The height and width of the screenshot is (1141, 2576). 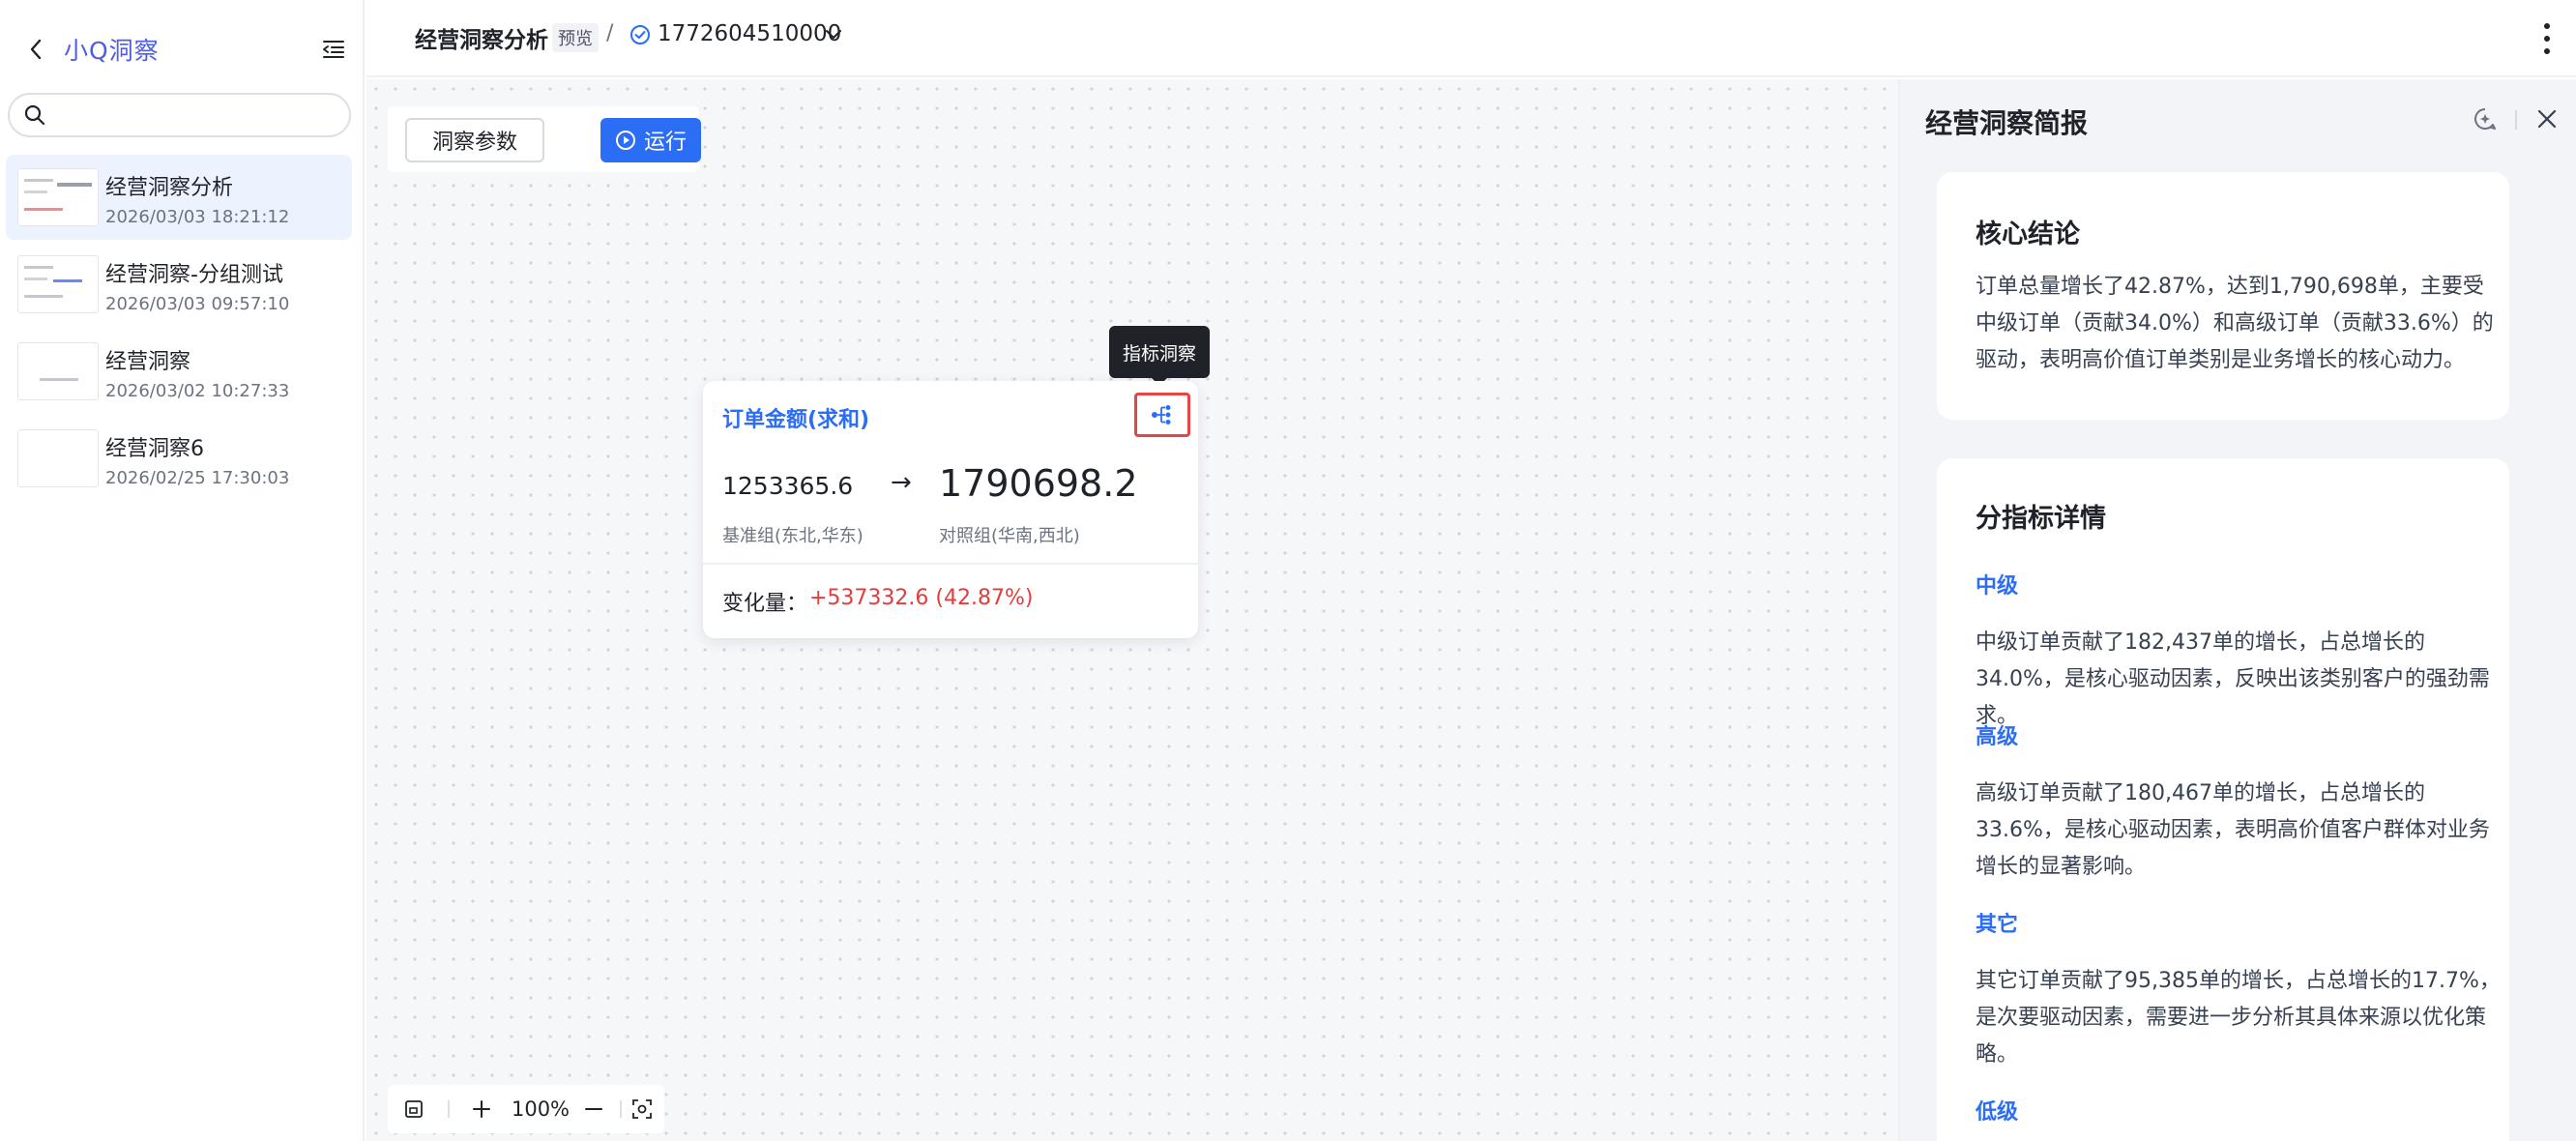 What do you see at coordinates (112, 51) in the screenshot?
I see `brand-logo: 小Q洞察` at bounding box center [112, 51].